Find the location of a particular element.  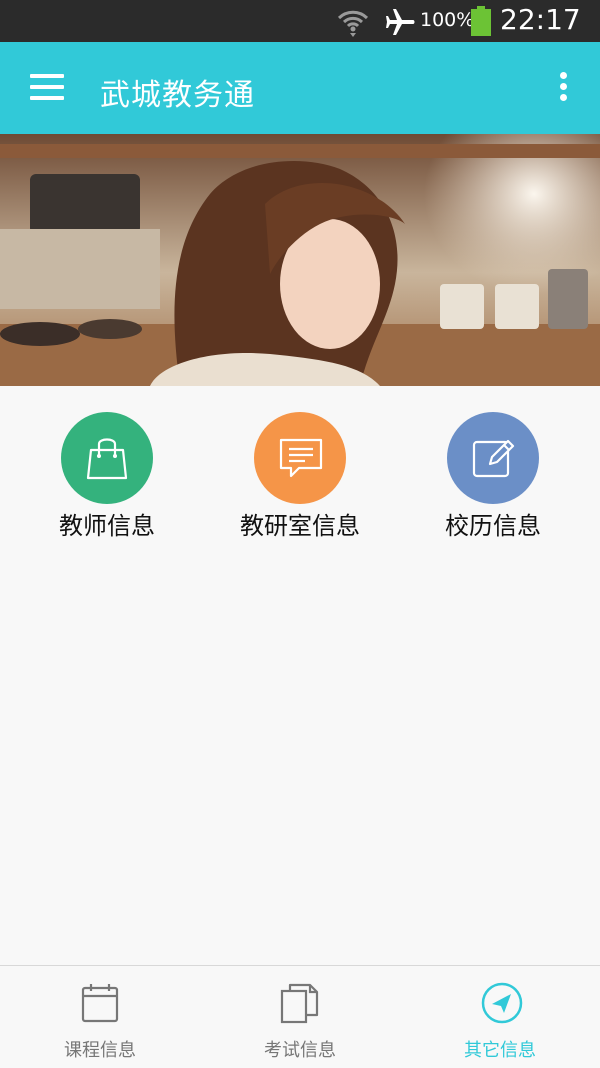

tab-course-info: 课程信息 is located at coordinates (100, 1017).